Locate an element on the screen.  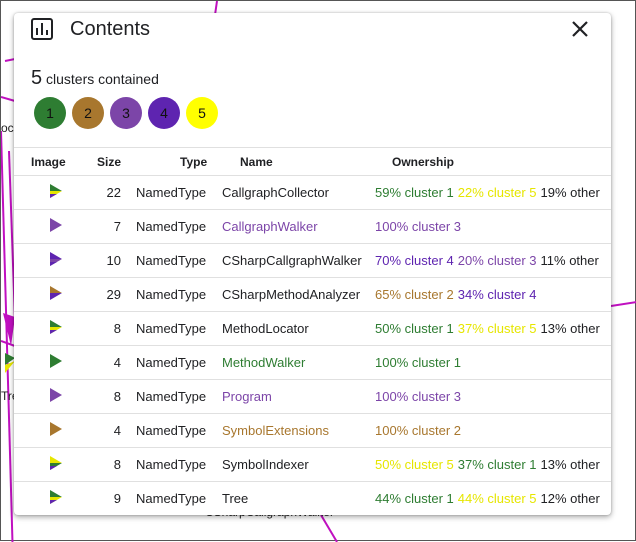
header-type: Type is located at coordinates (194, 162).